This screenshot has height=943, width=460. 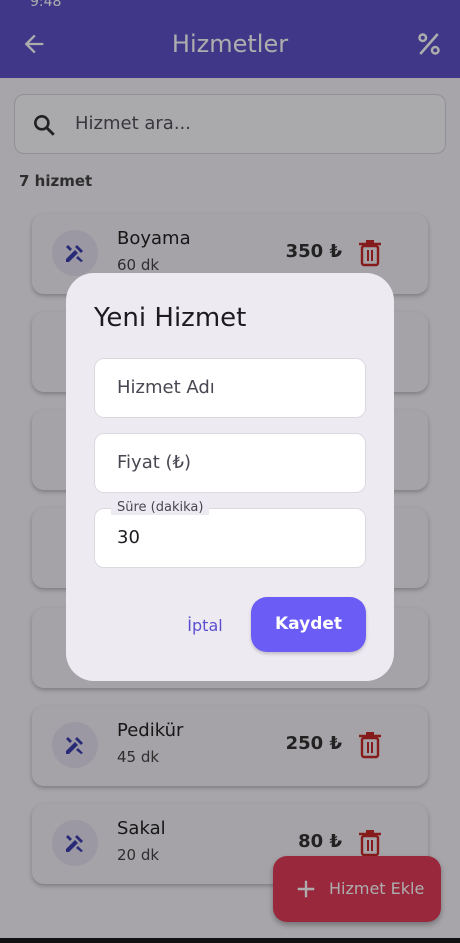 I want to click on service-name-field: Hizmet Adı, so click(x=230, y=388).